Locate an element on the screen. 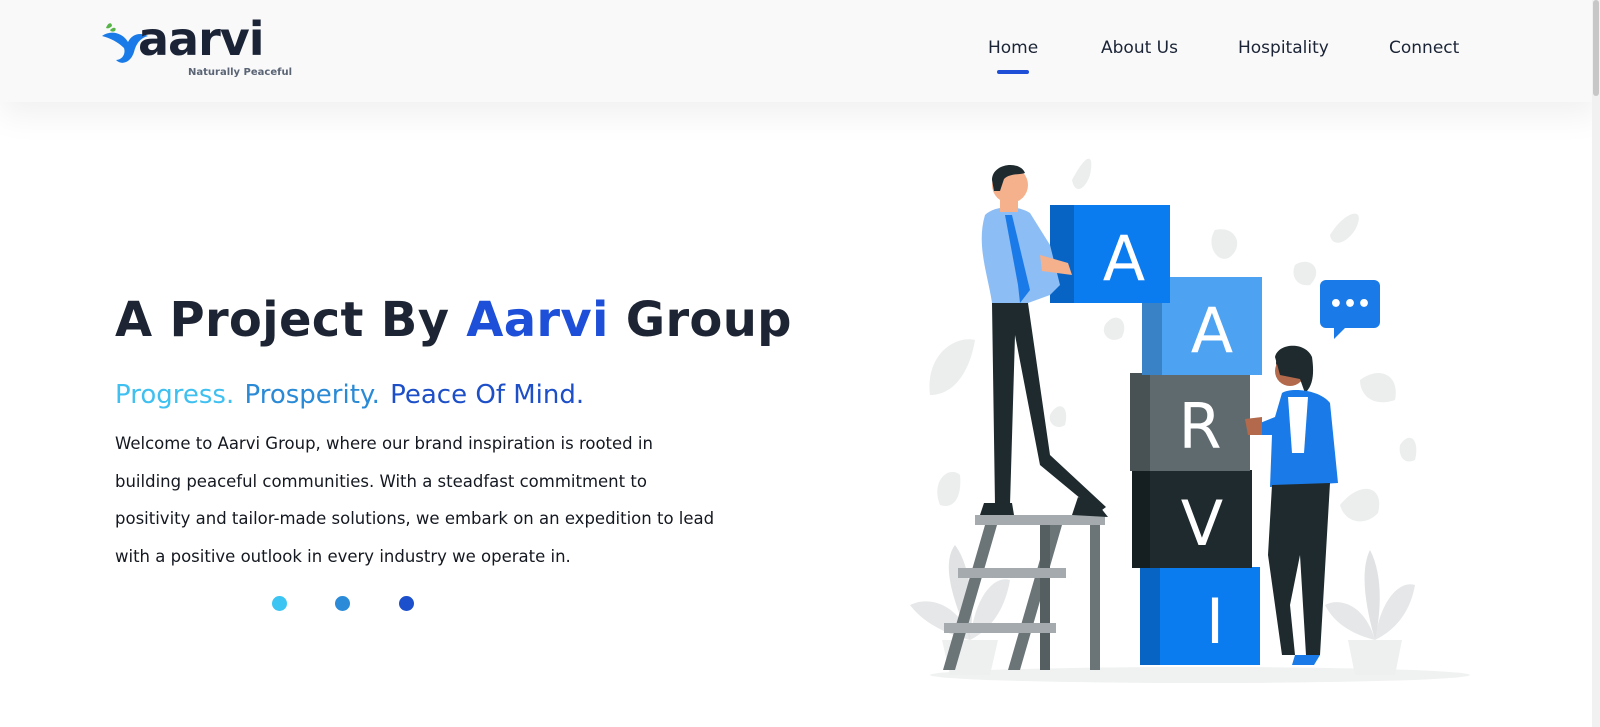  nav-hospitality: Hospitality is located at coordinates (1283, 48).